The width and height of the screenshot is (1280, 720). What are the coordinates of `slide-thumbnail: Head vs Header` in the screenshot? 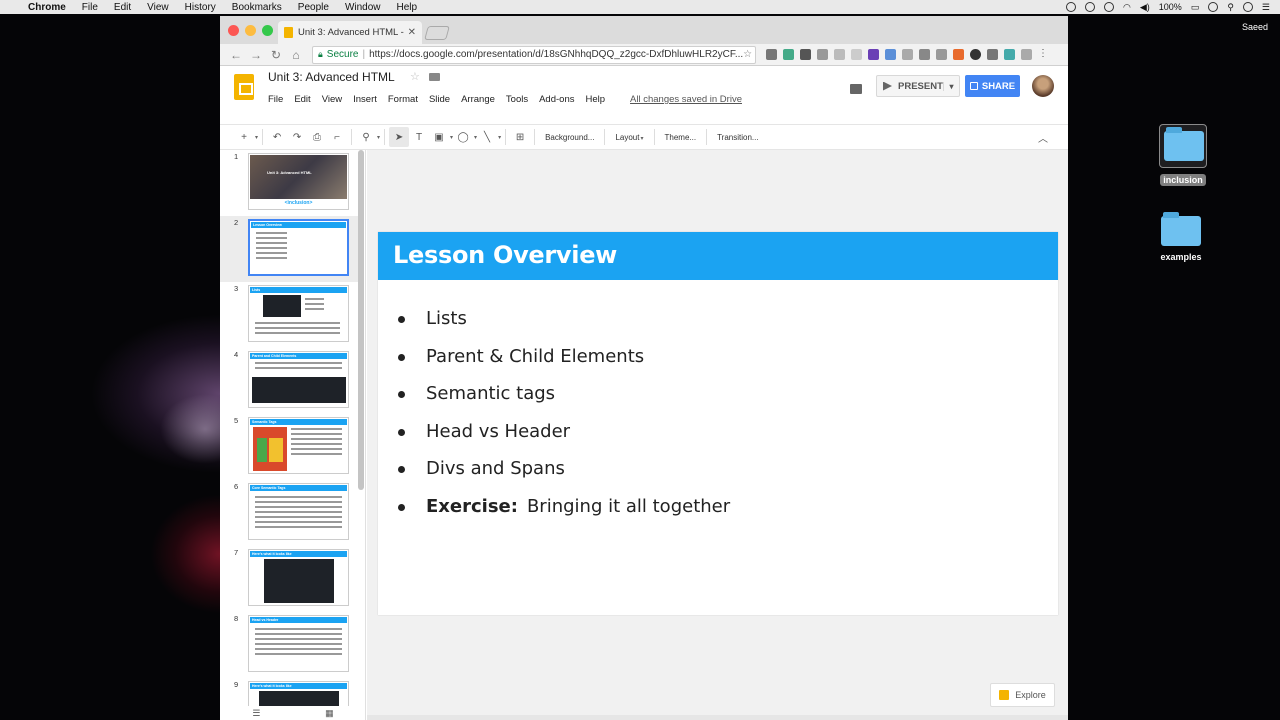 It's located at (298, 643).